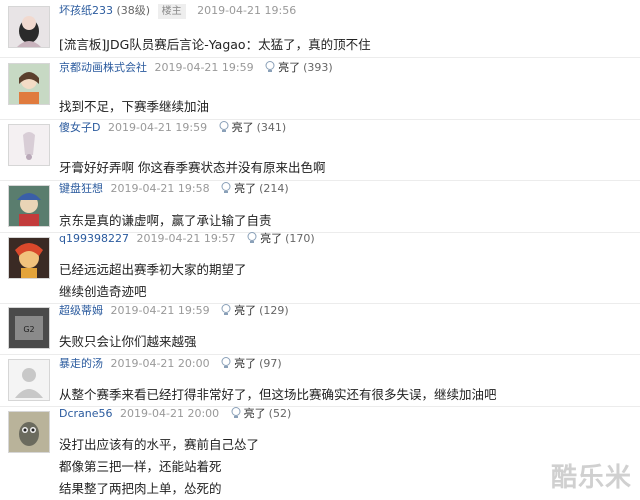 The height and width of the screenshot is (500, 640). What do you see at coordinates (160, 188) in the screenshot?
I see `post-time: 2019-04-21 19:58` at bounding box center [160, 188].